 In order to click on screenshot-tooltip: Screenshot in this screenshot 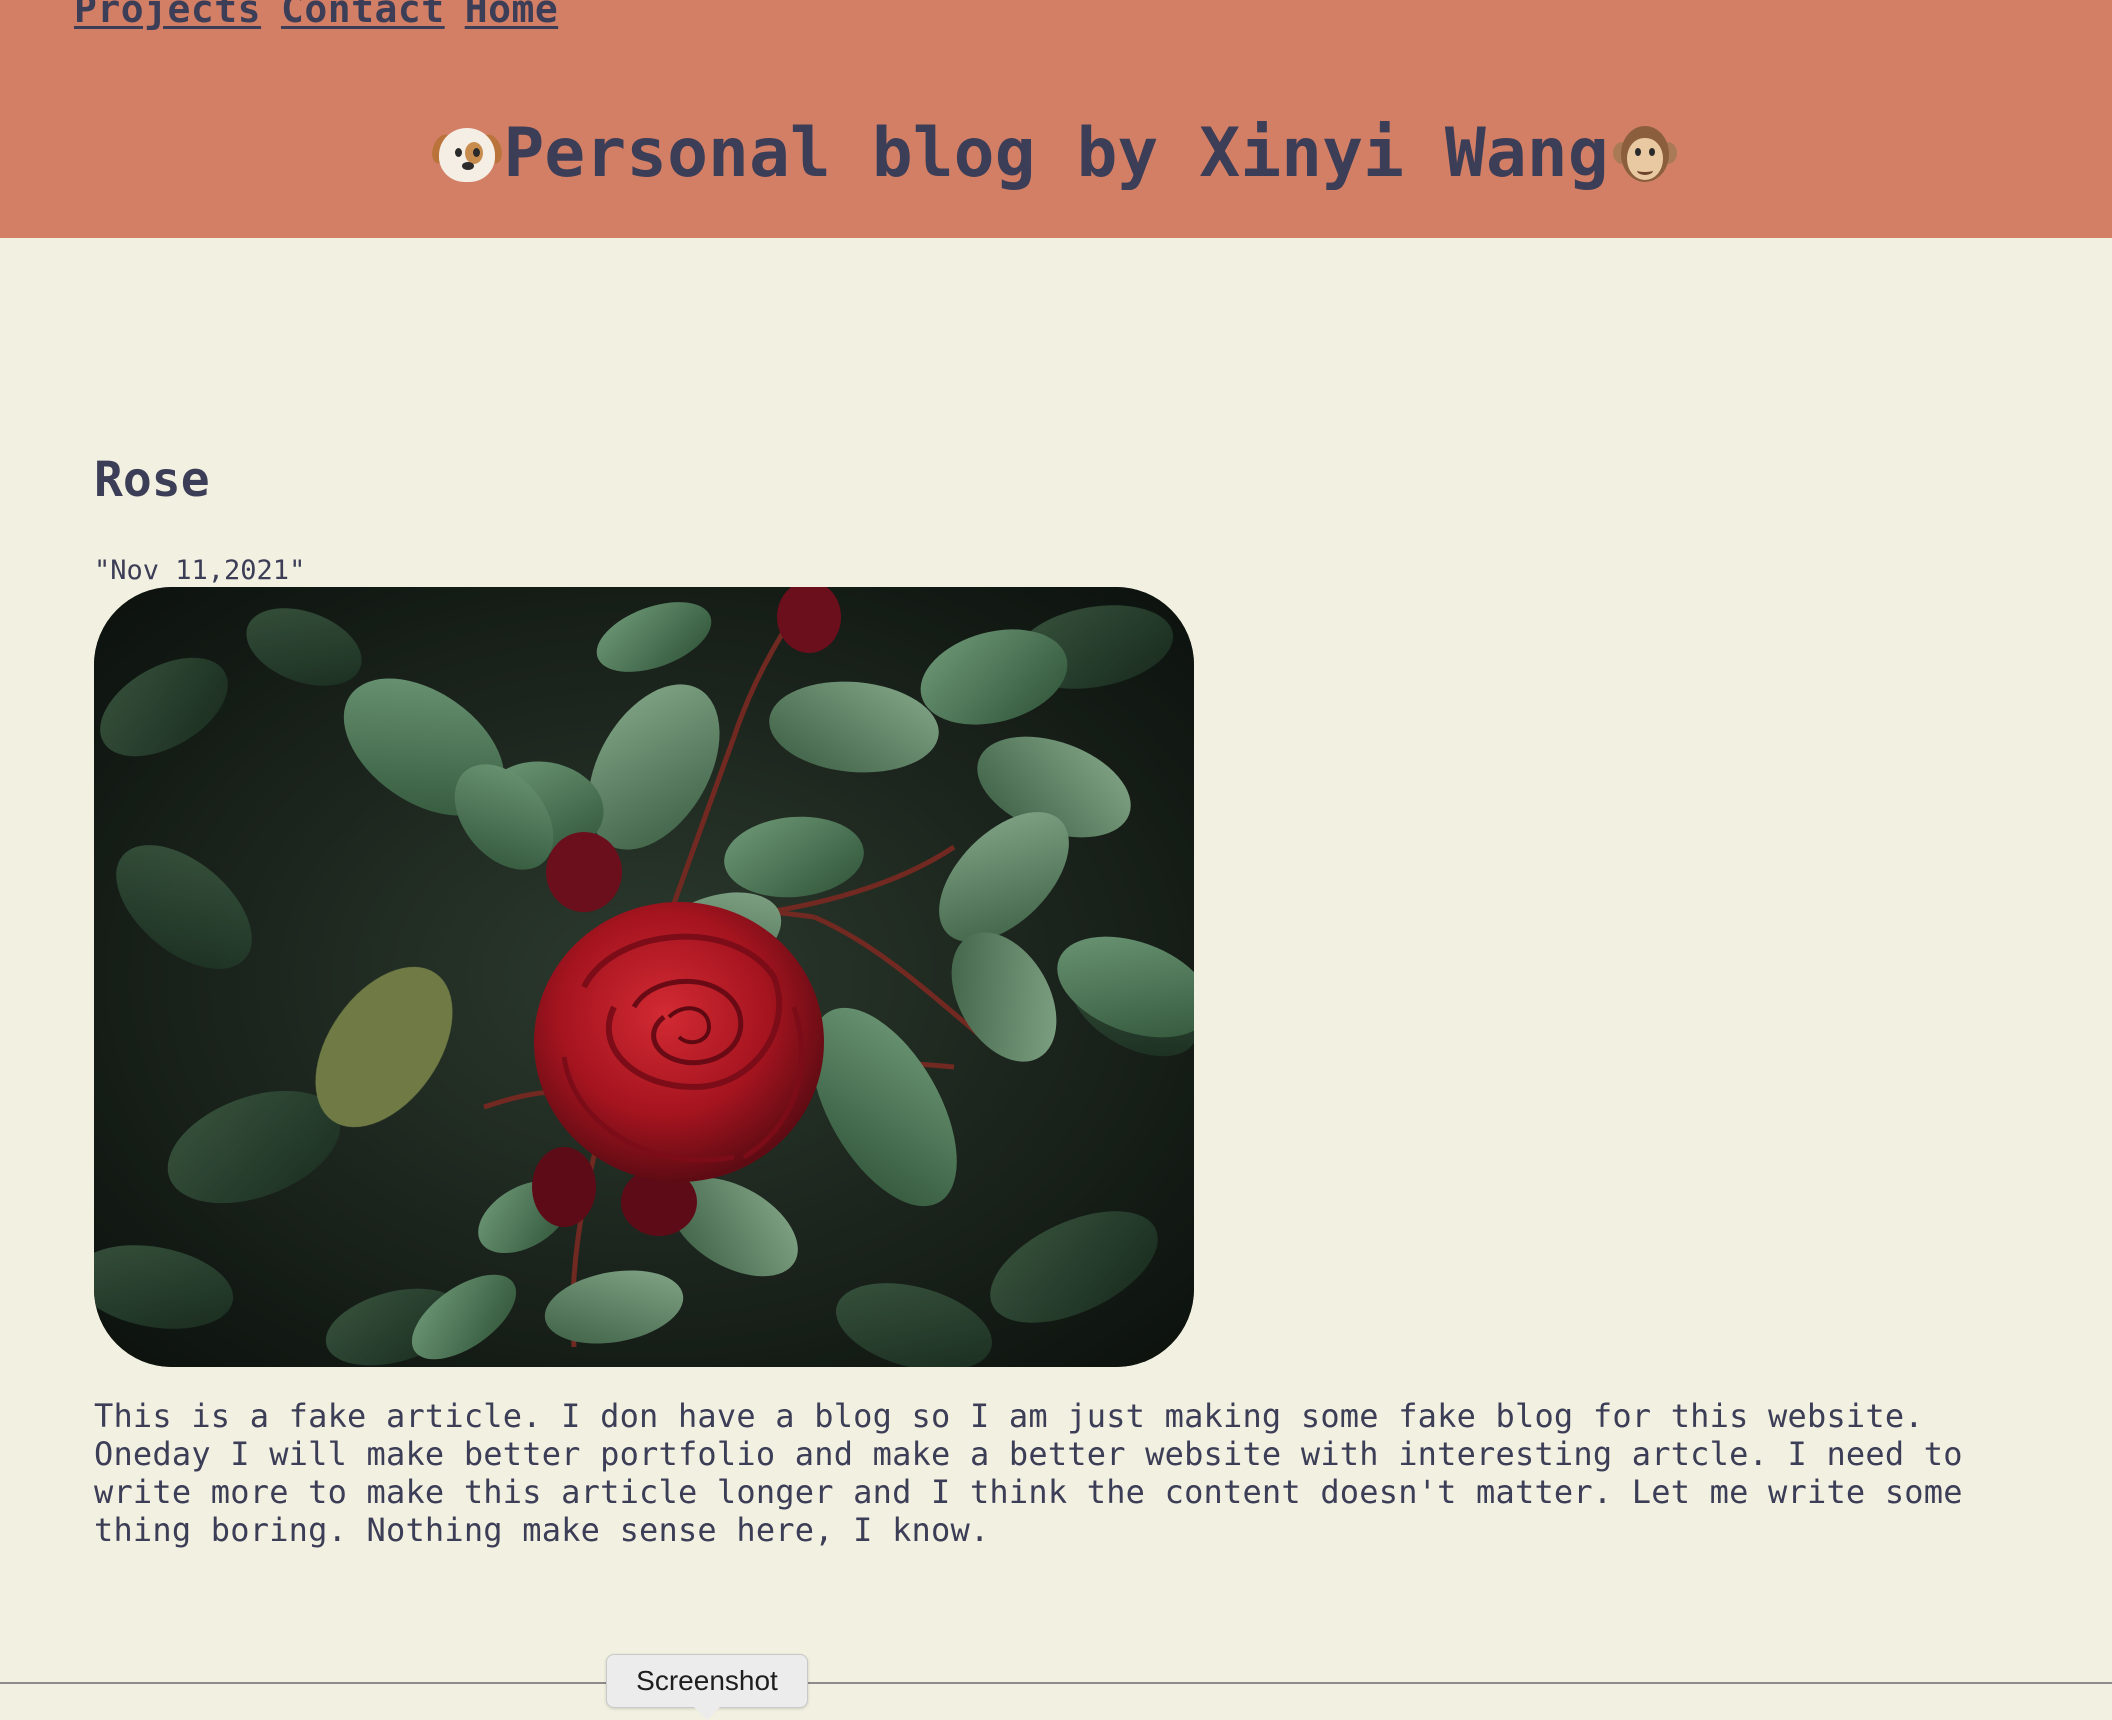, I will do `click(707, 1681)`.